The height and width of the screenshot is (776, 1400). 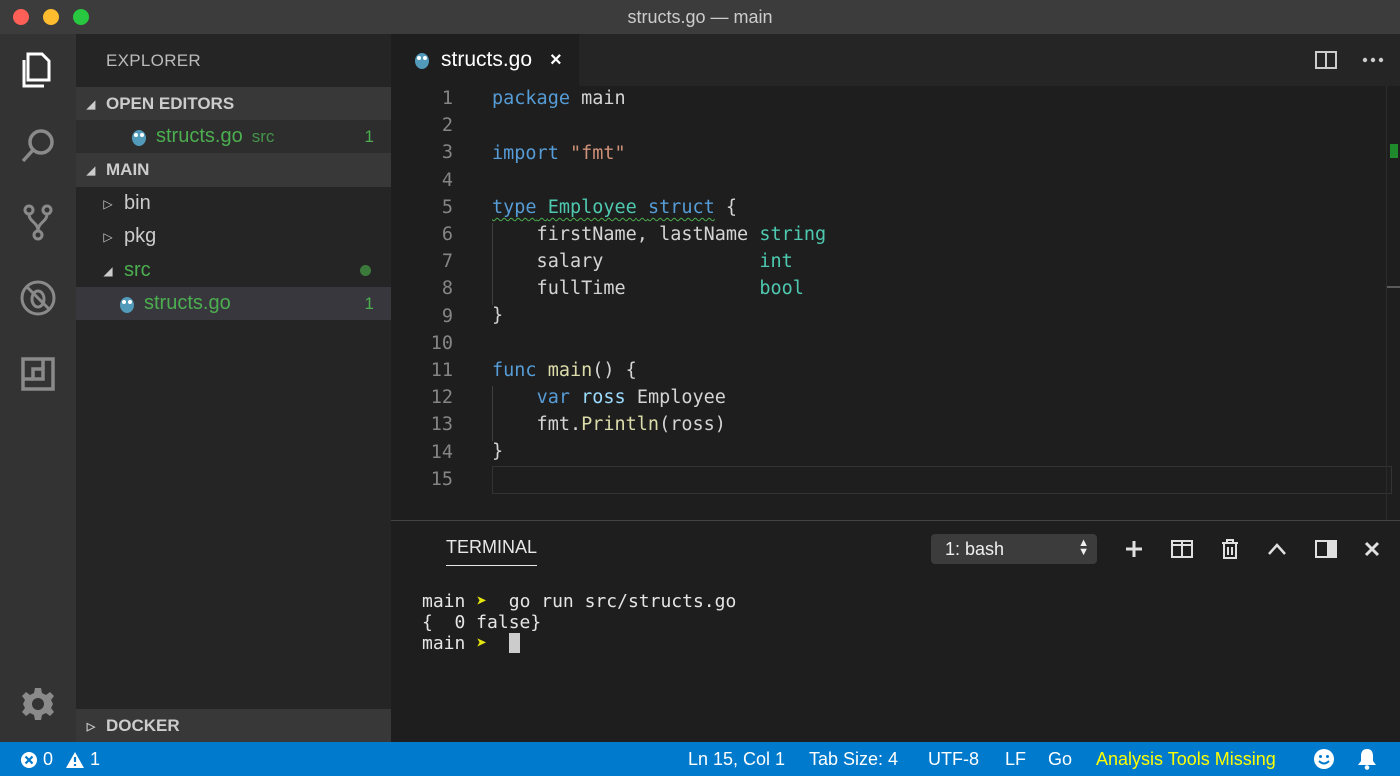 I want to click on error-icon, so click(x=29, y=759).